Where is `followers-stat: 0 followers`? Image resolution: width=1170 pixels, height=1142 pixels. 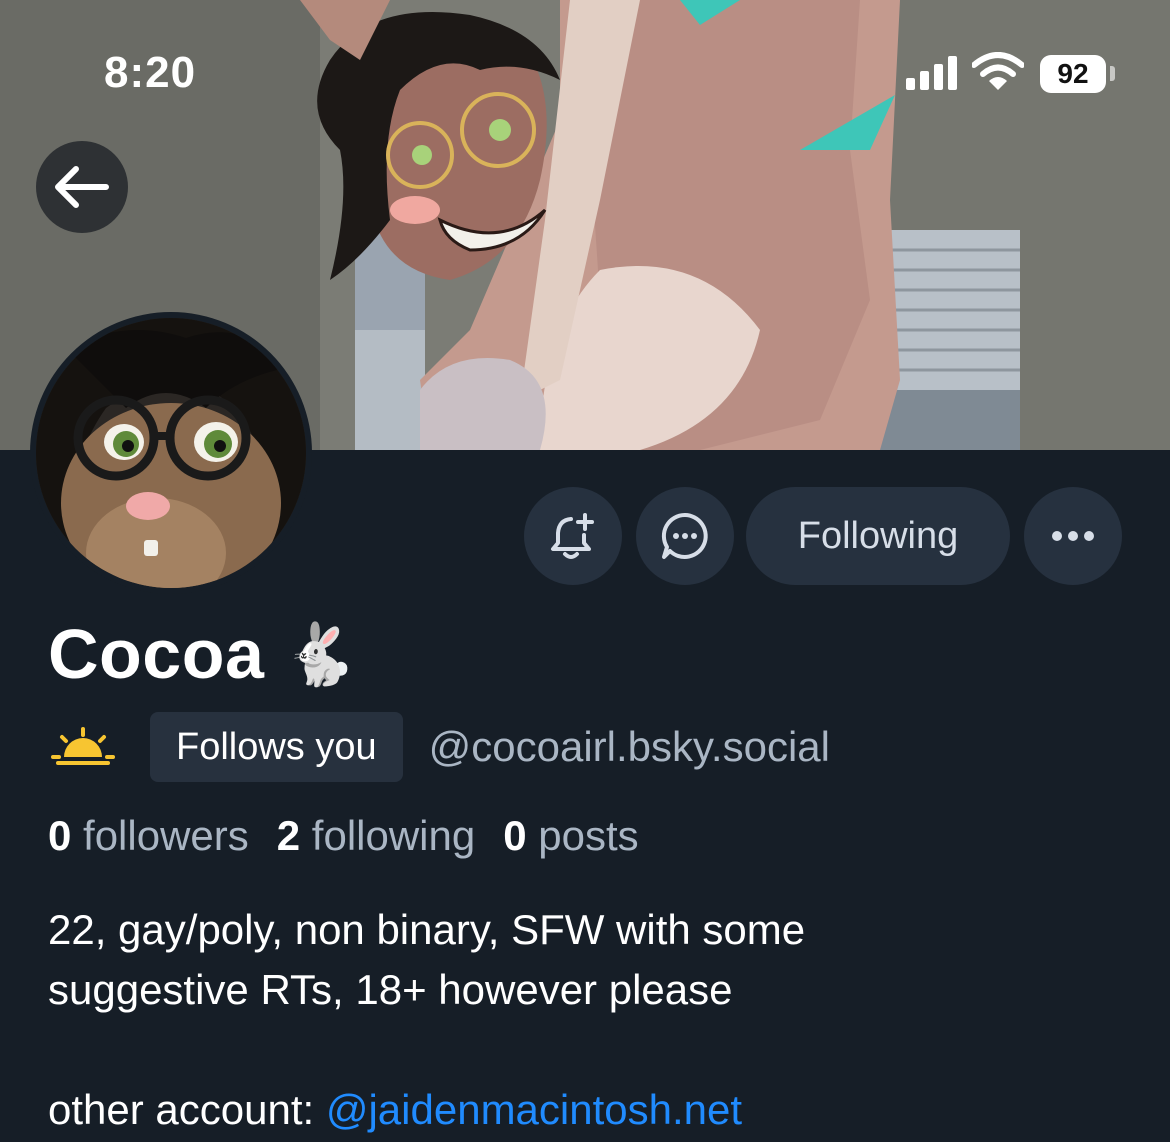
followers-stat: 0 followers is located at coordinates (148, 836).